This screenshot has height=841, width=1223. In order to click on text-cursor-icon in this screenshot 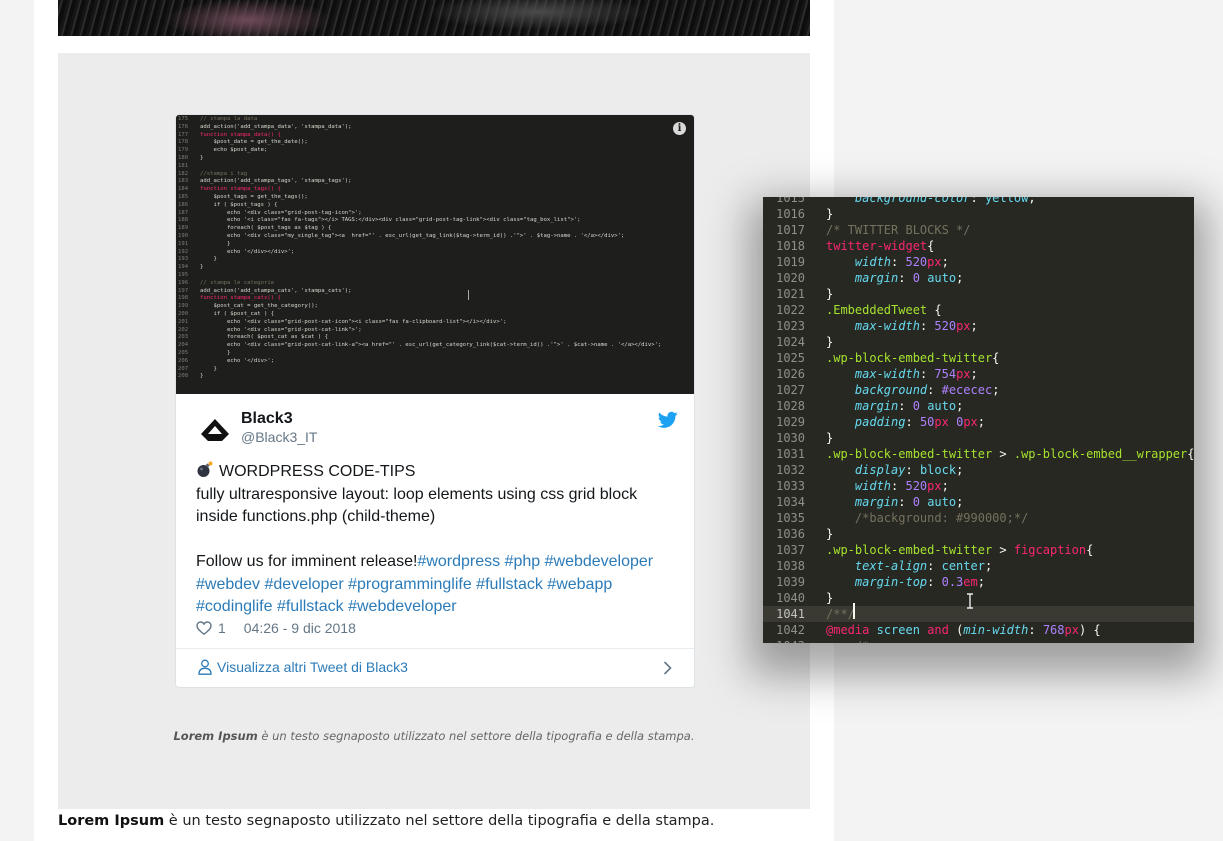, I will do `click(471, 295)`.